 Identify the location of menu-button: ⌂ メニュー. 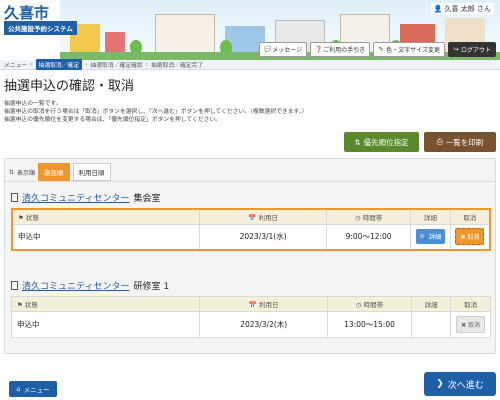
(33, 389).